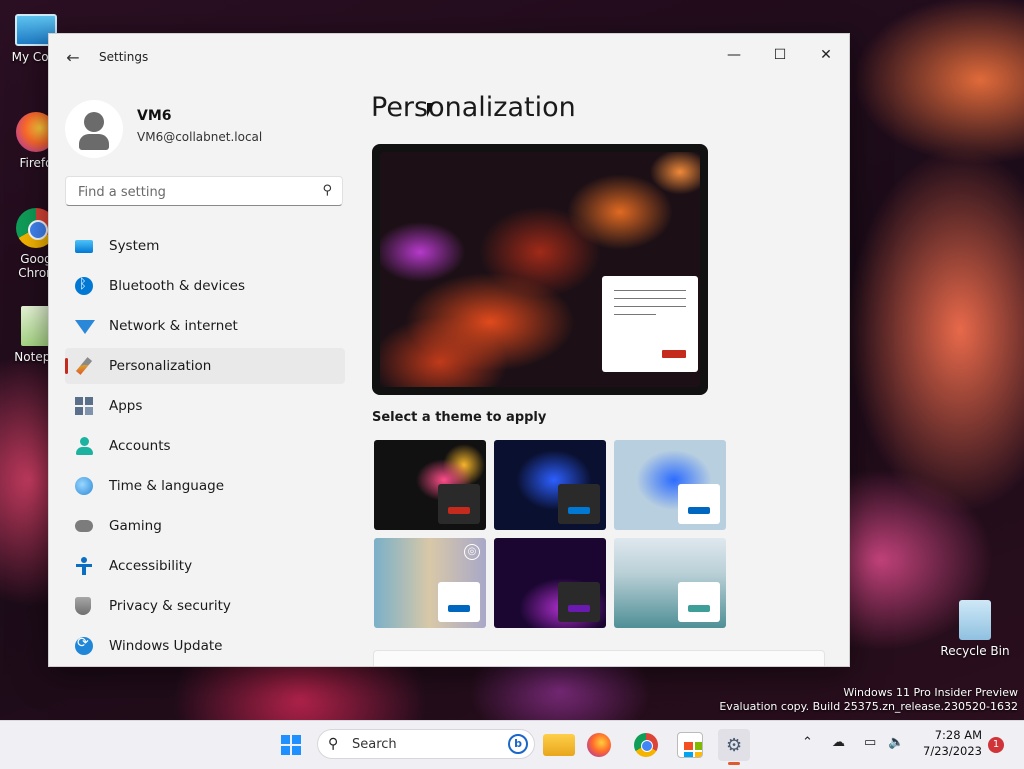  I want to click on settings-search-input, so click(193, 192).